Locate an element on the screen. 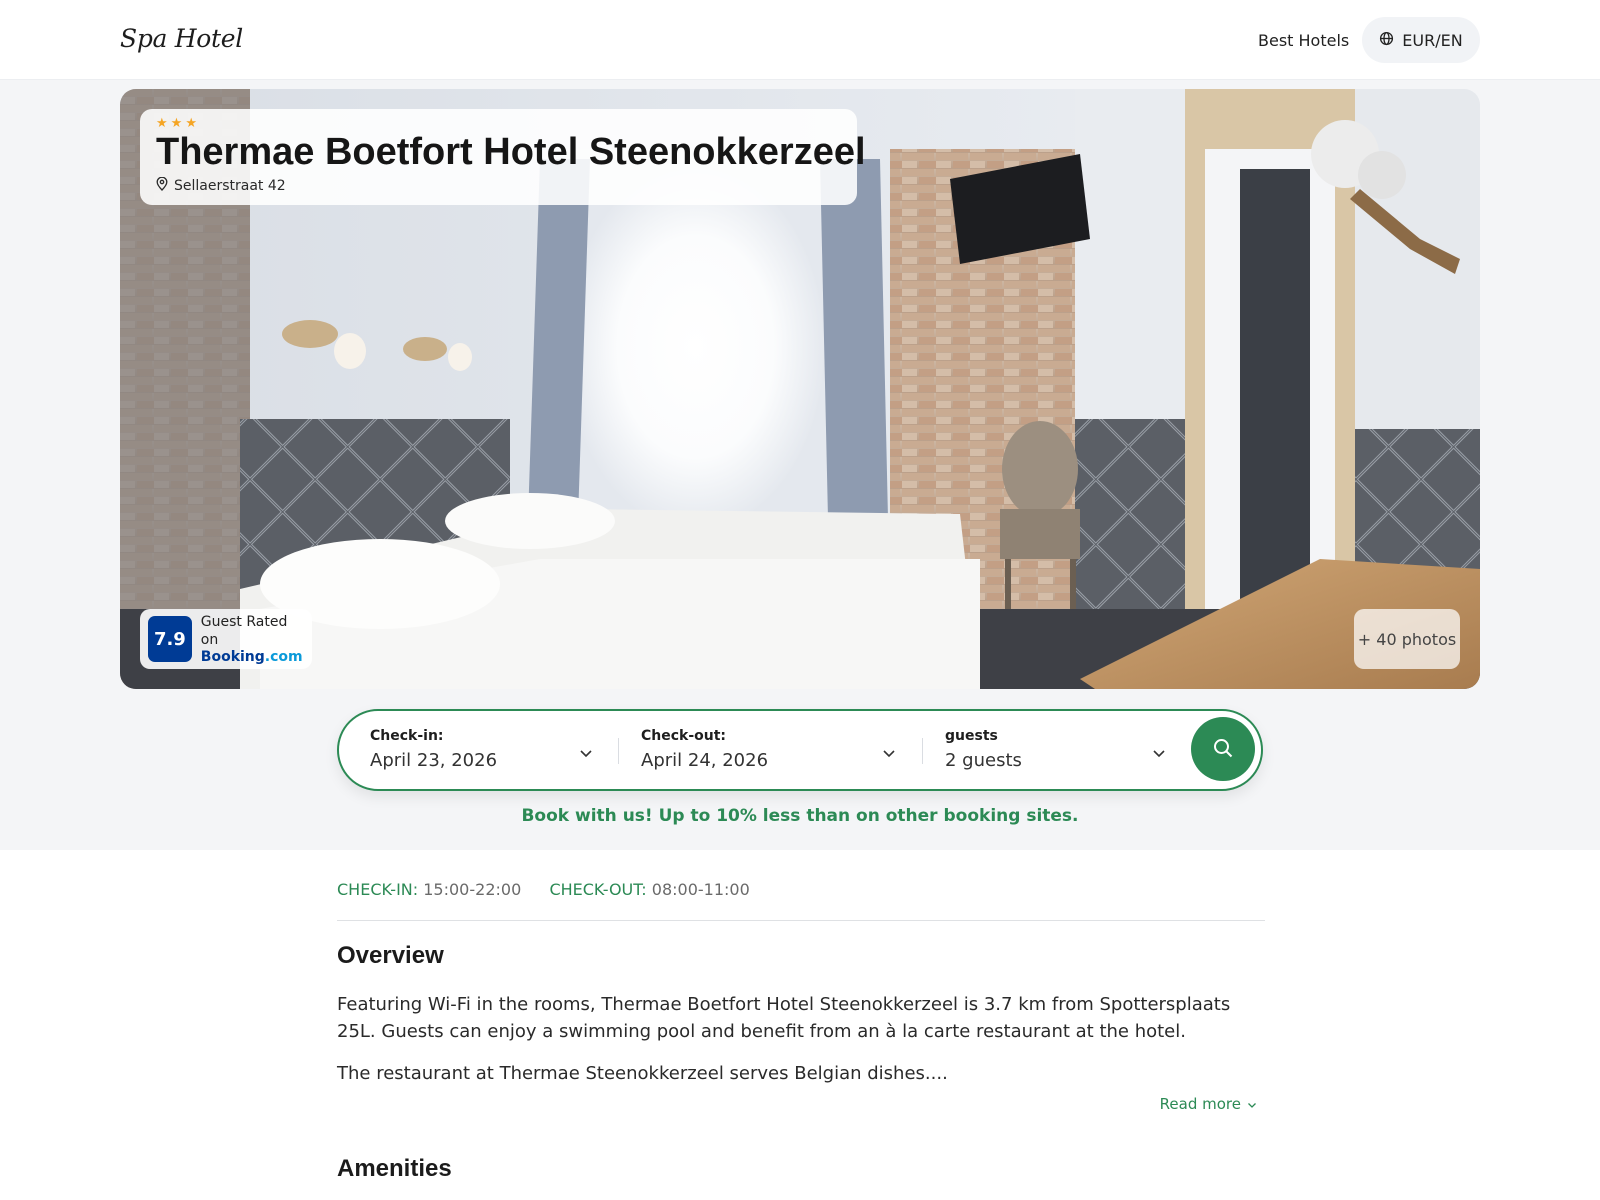 This screenshot has height=1200, width=1600. checkout-time-label: CHECK-OUT: is located at coordinates (598, 889).